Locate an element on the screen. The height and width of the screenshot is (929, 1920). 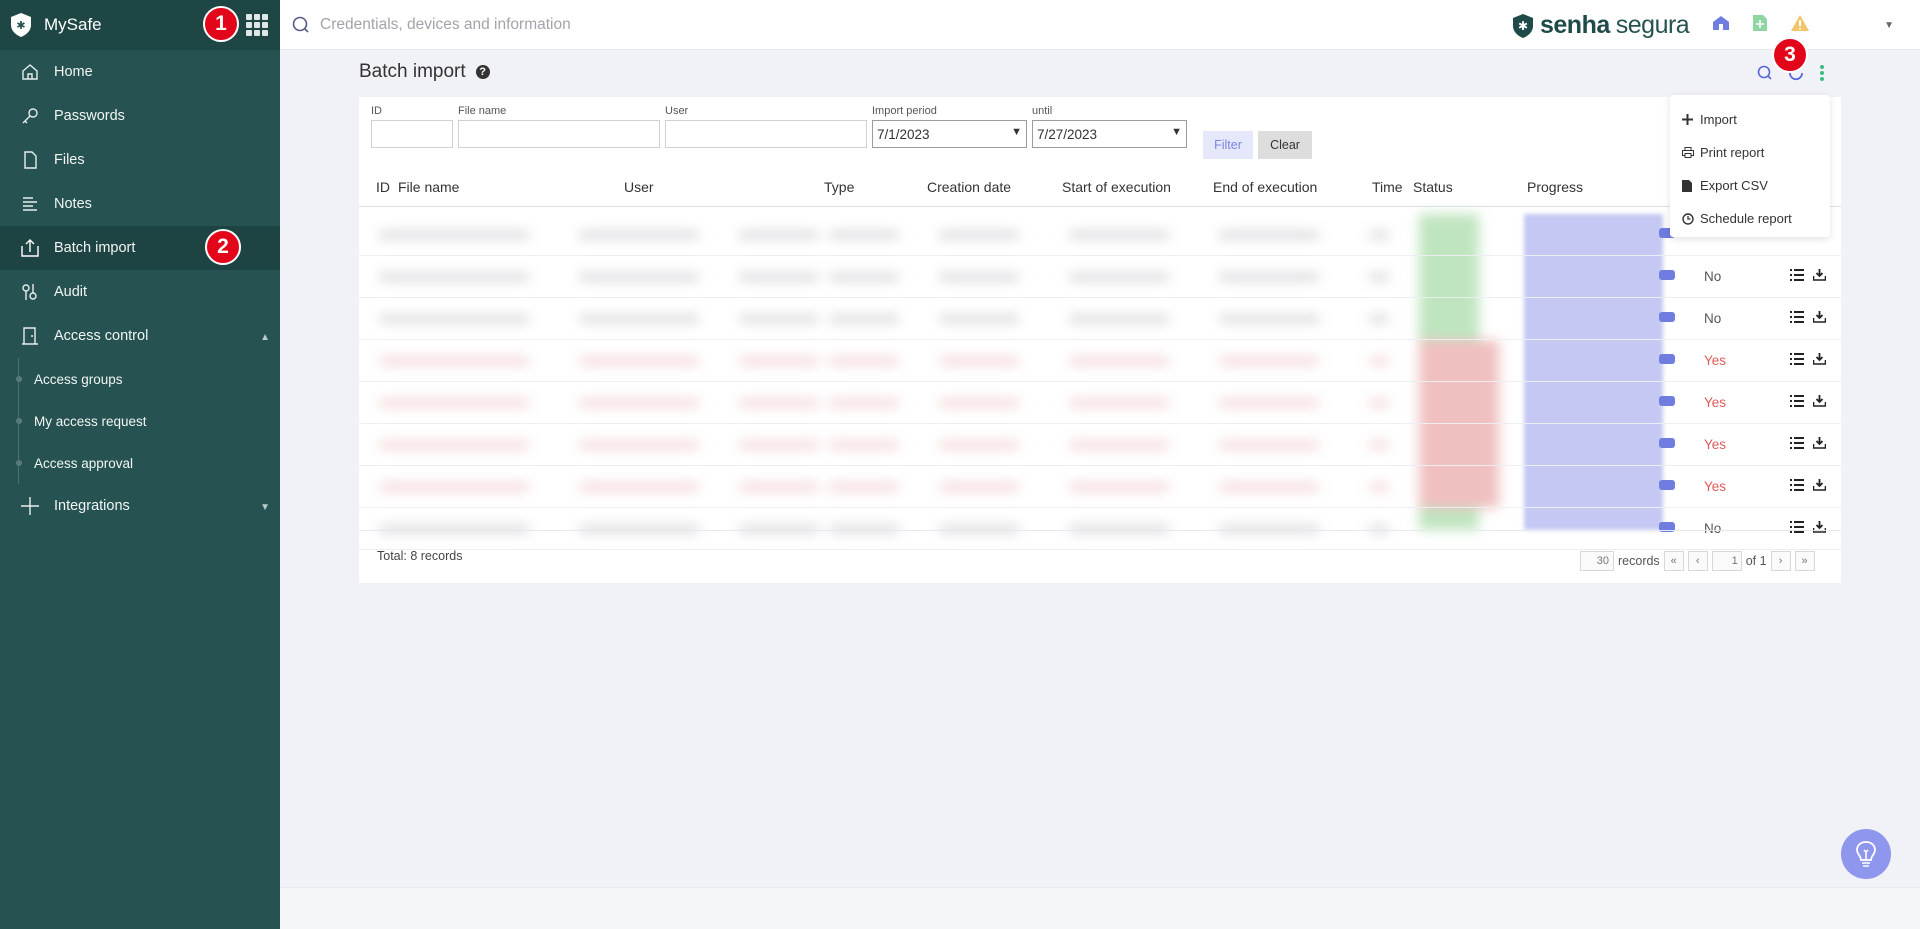
menu-item-export-csv: Export CSV is located at coordinates (1750, 185).